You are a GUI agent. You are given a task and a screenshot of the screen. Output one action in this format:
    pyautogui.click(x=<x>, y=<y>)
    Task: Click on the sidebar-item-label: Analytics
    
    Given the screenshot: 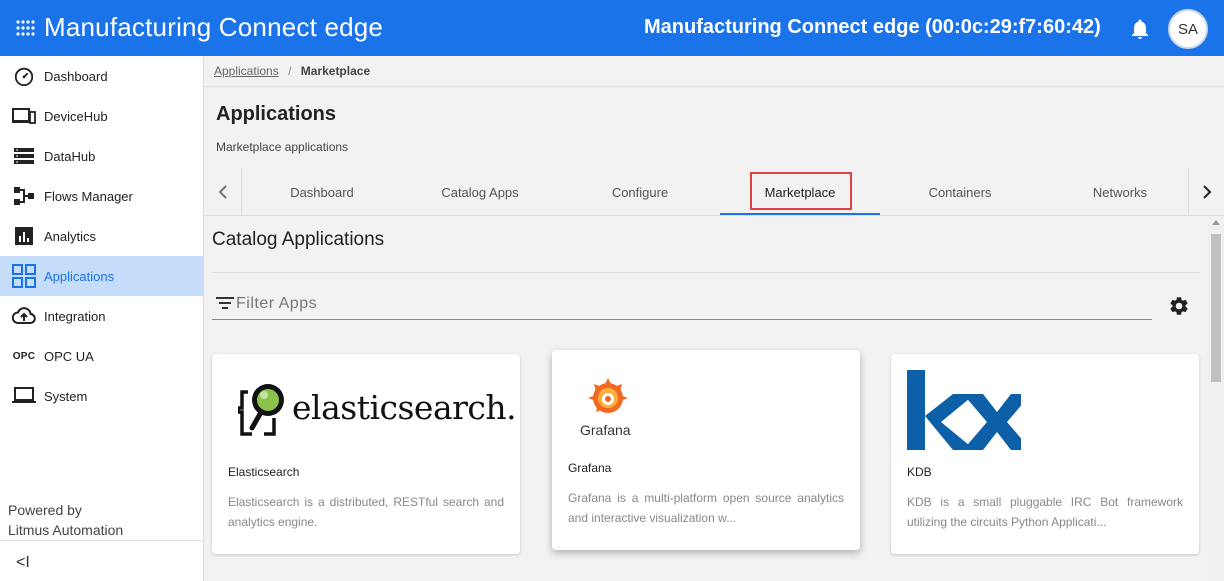 What is the action you would take?
    pyautogui.click(x=70, y=236)
    